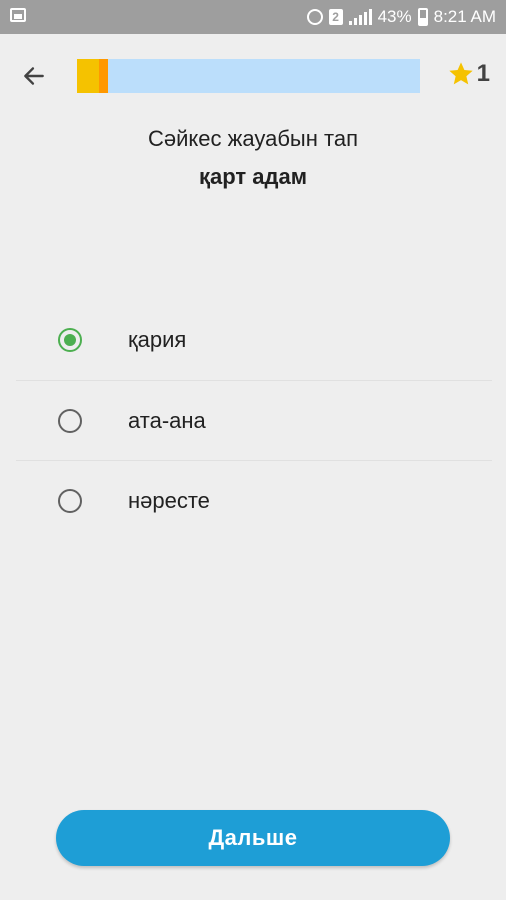 The image size is (506, 900). I want to click on status-indicators: 2 43% 8:21 AM, so click(401, 17).